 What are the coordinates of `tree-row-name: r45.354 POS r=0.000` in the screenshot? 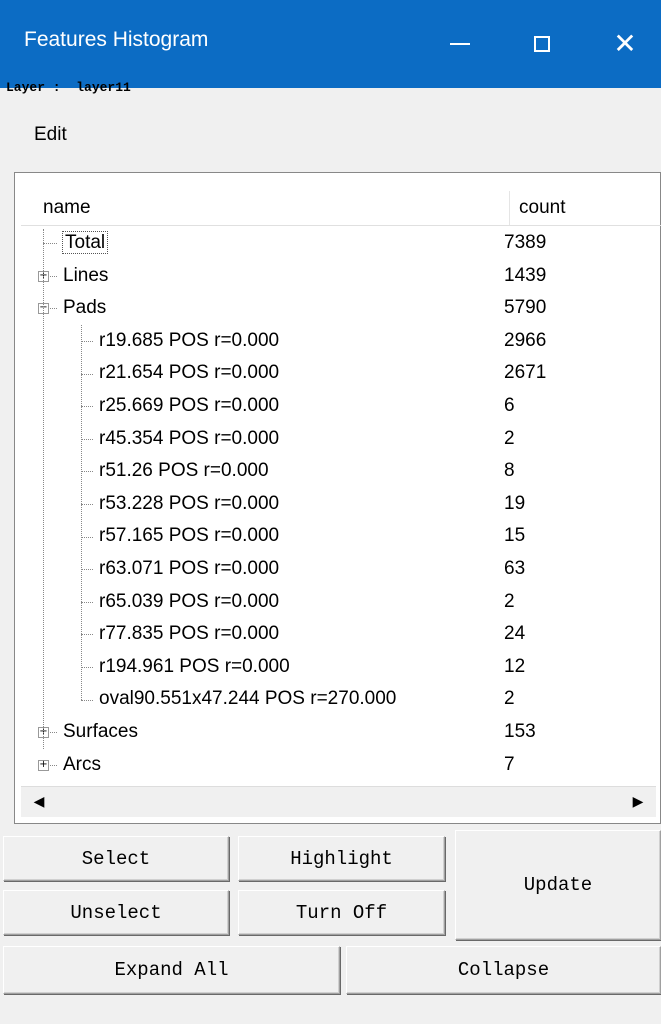 It's located at (189, 438).